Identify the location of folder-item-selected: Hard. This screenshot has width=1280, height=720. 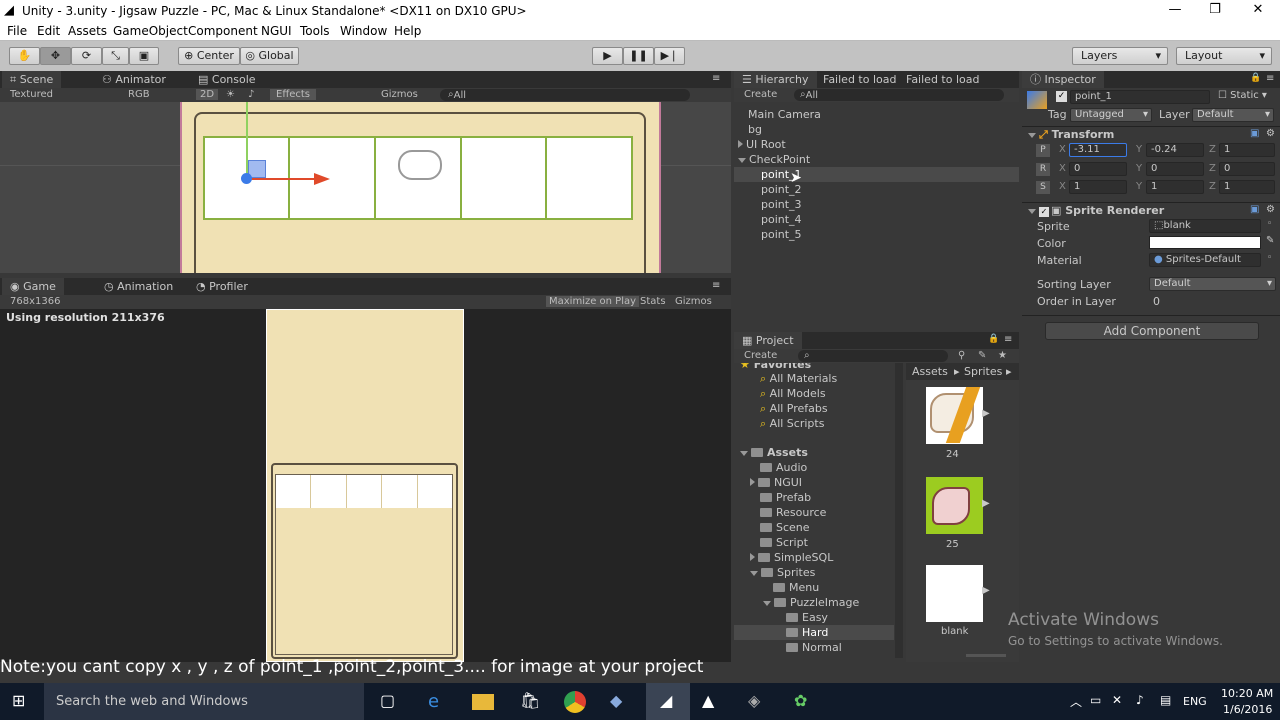
(807, 632).